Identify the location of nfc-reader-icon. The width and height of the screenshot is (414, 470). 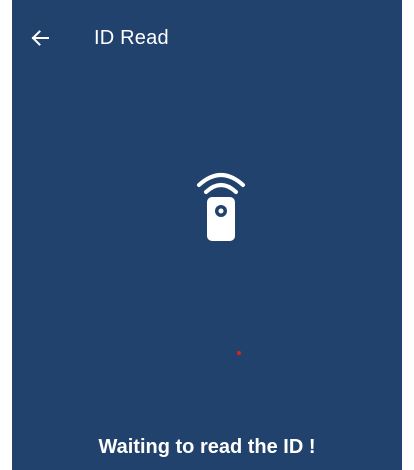
(221, 207).